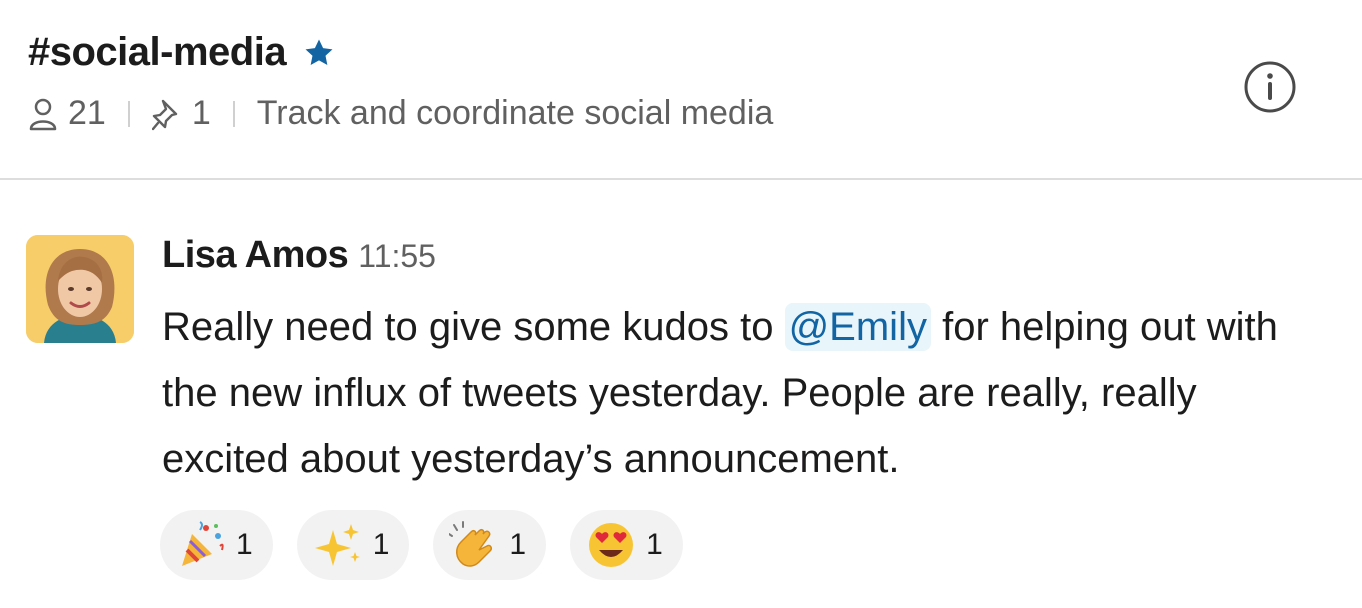  I want to click on star-icon, so click(319, 53).